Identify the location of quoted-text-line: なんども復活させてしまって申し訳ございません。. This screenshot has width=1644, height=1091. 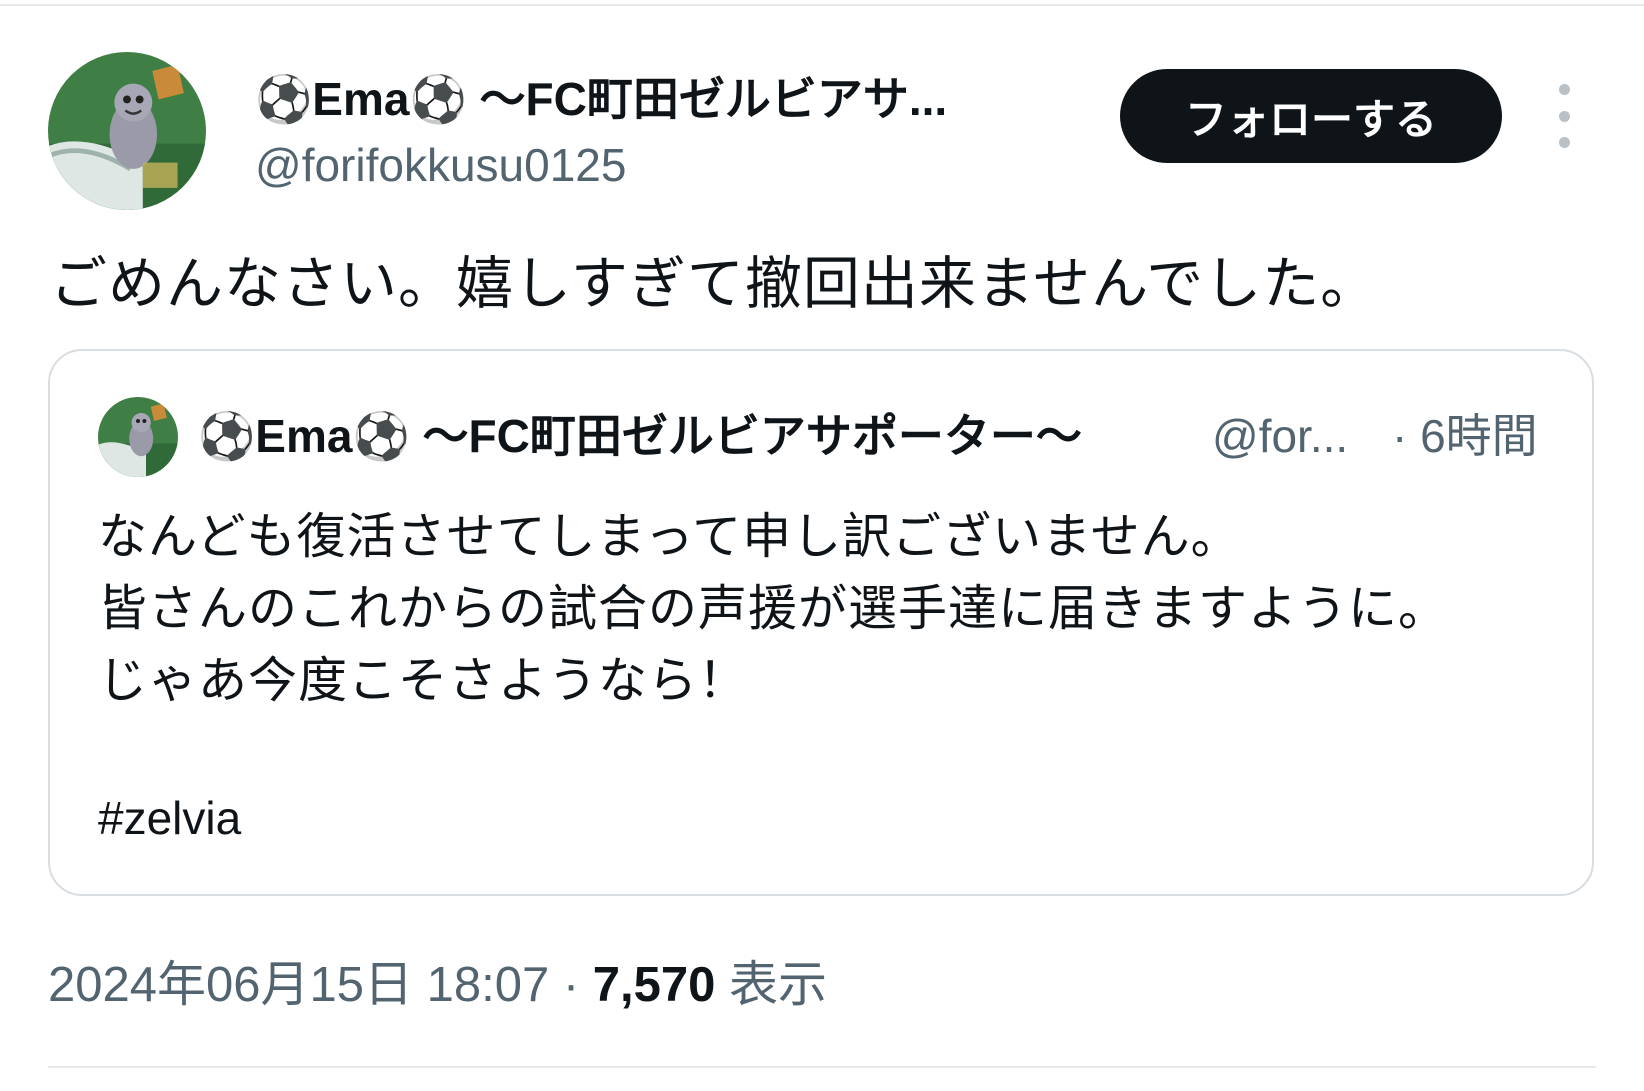
(669, 537).